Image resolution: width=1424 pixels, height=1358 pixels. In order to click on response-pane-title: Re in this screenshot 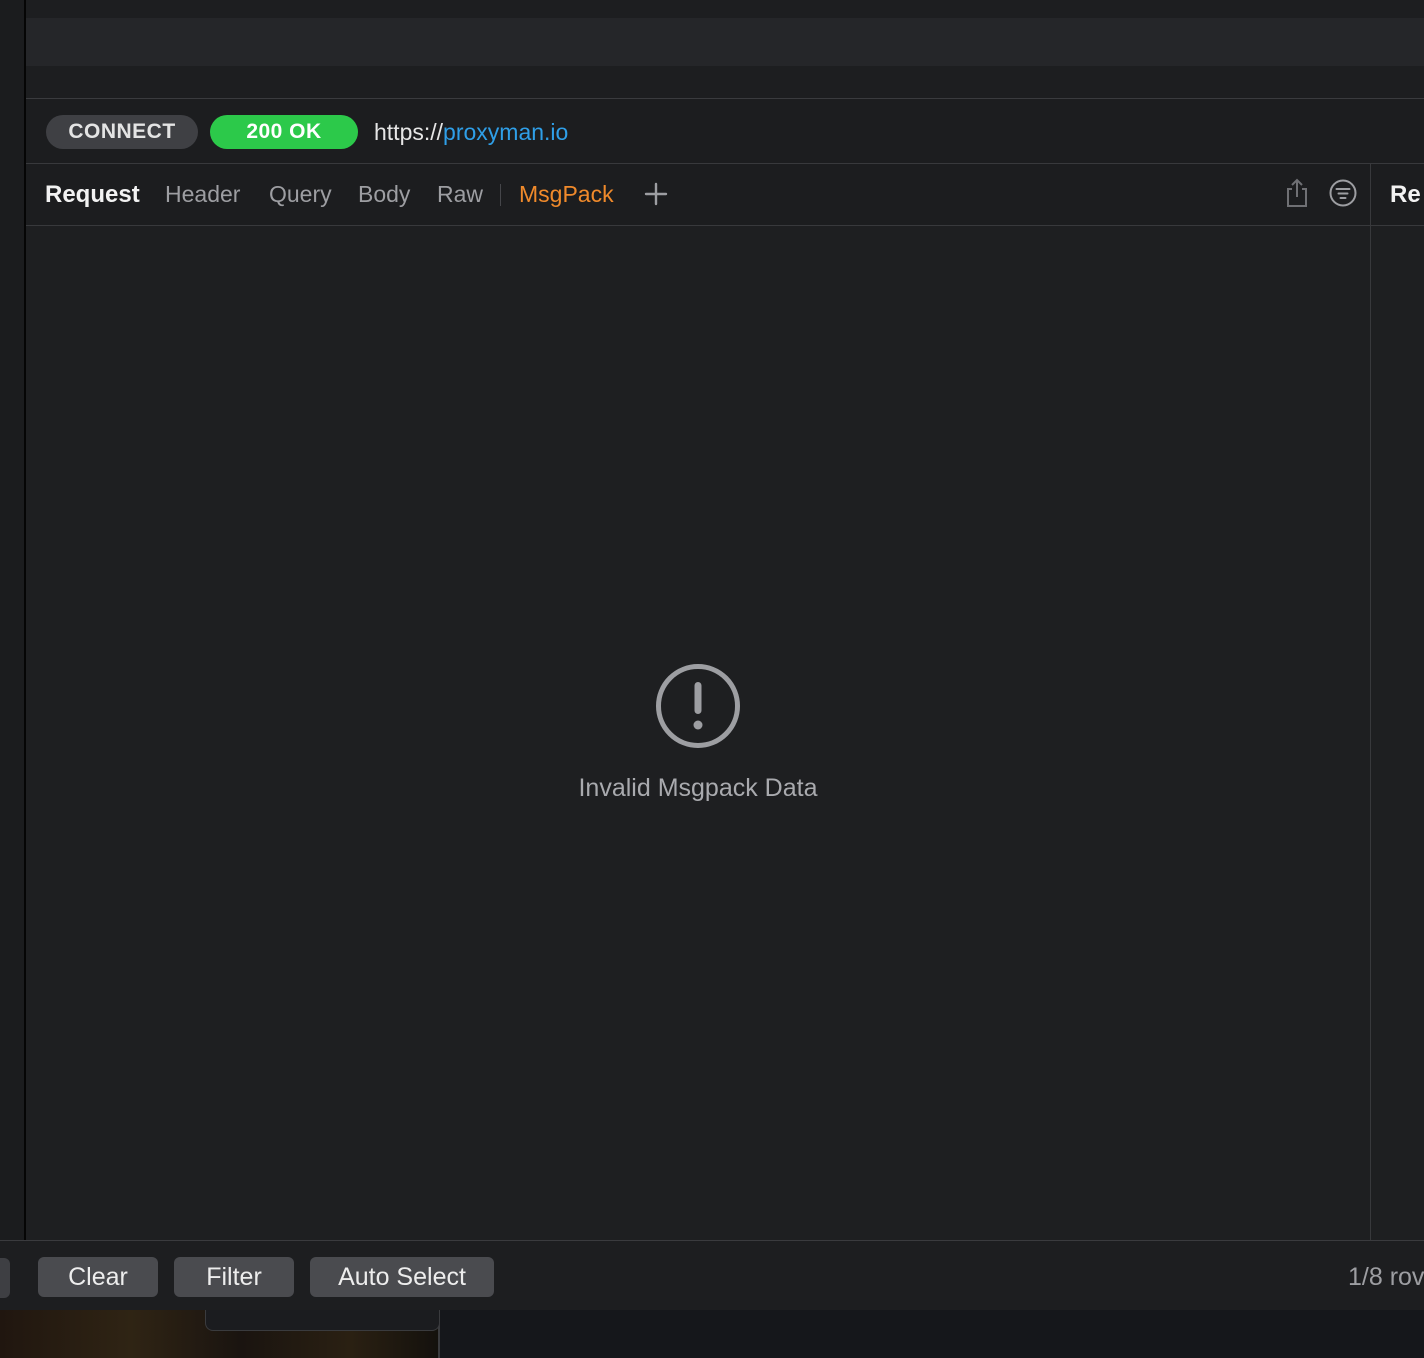, I will do `click(1405, 194)`.